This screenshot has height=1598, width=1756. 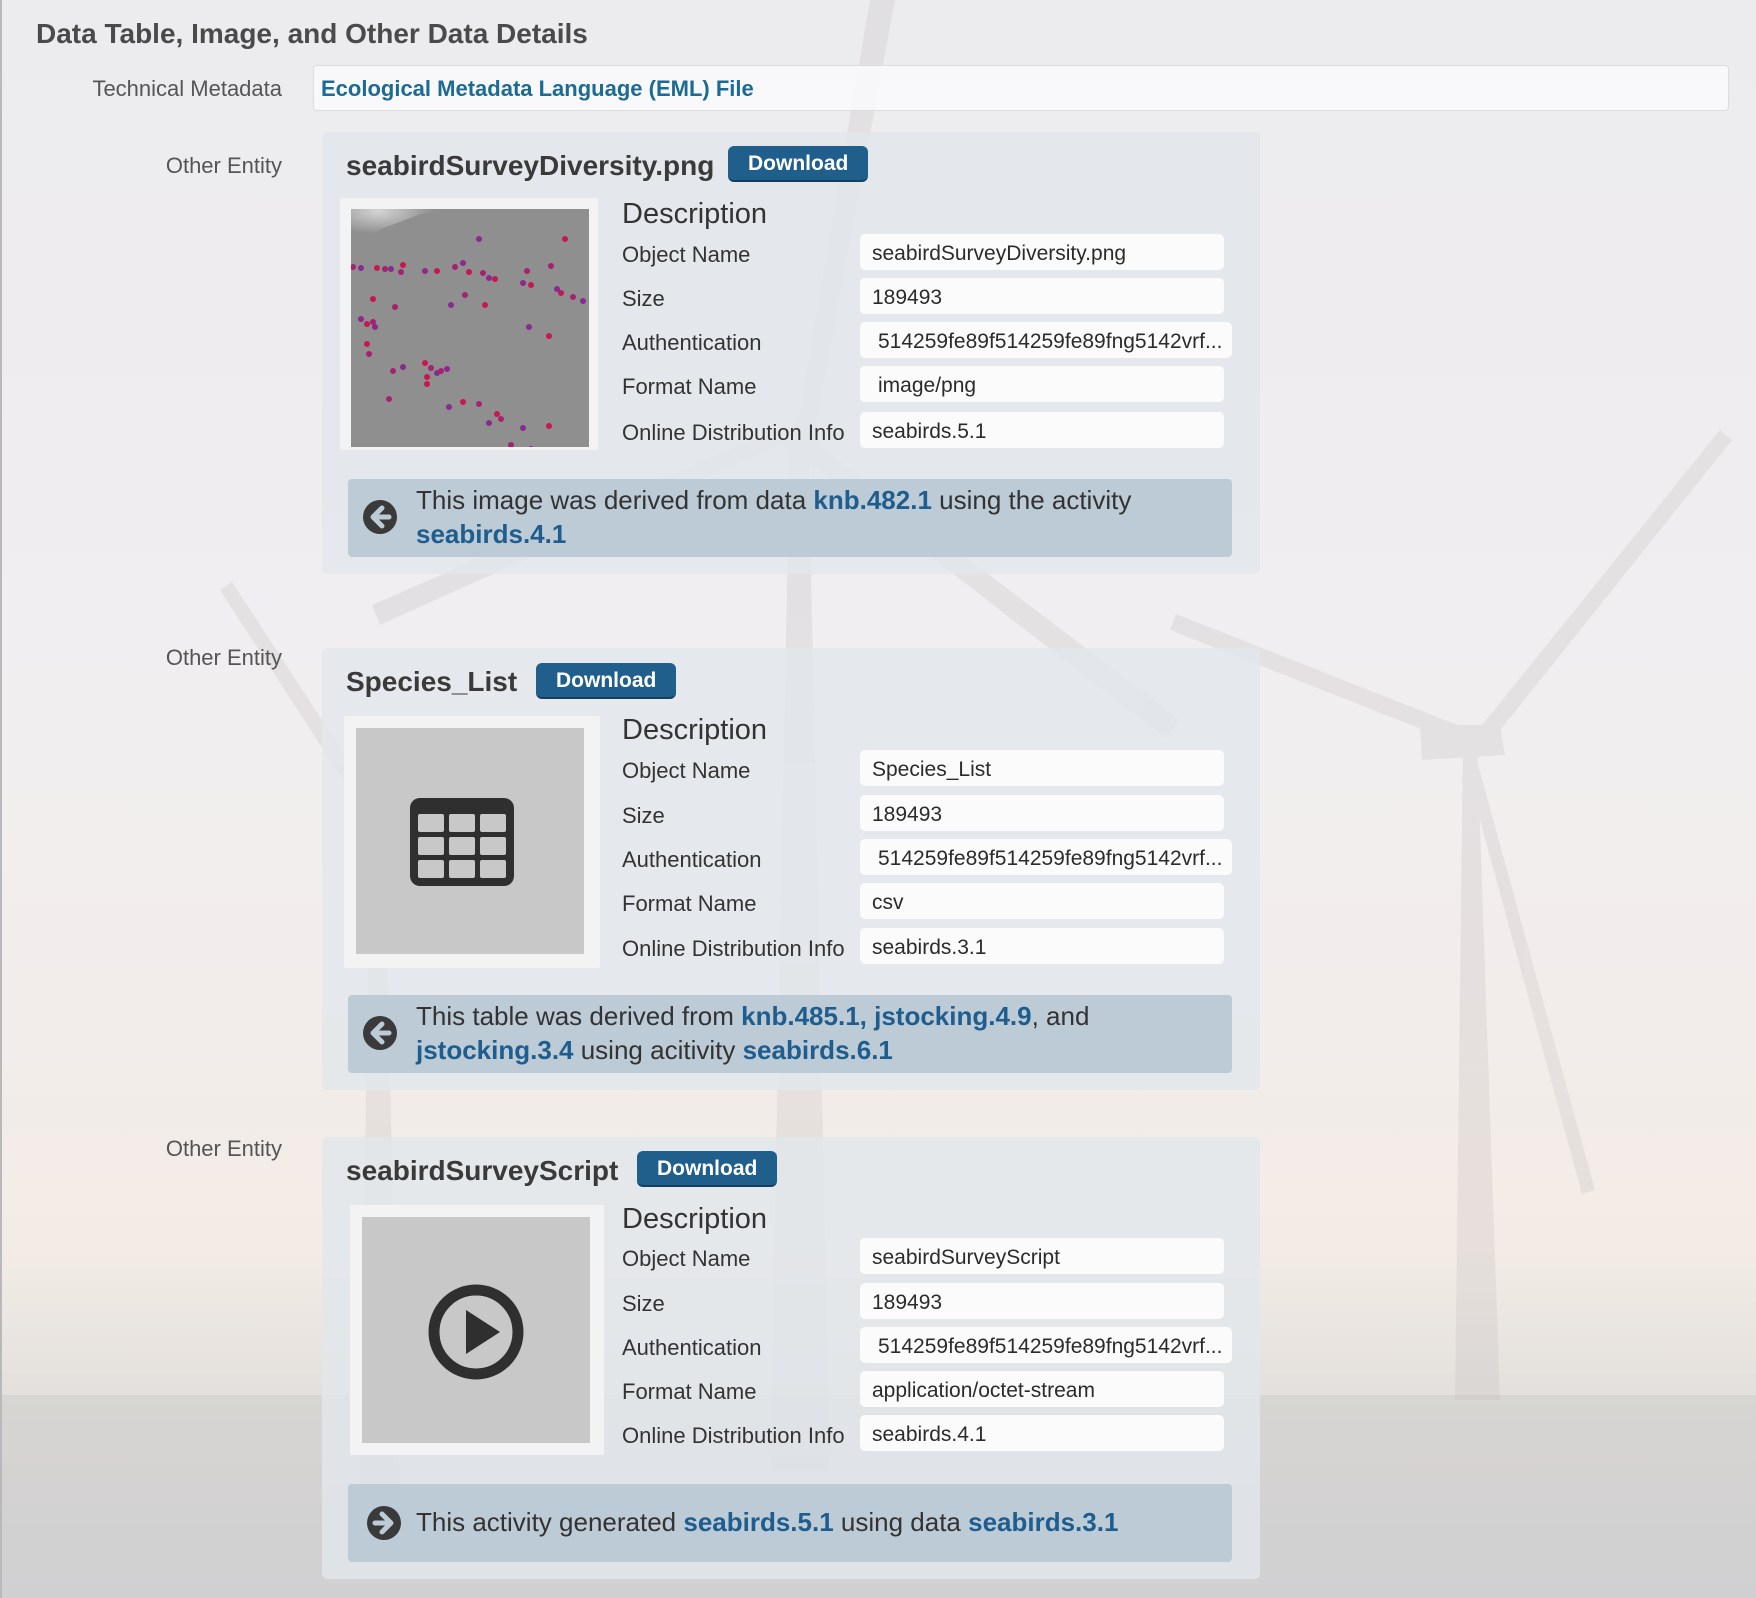 I want to click on provenance-link: knb.482.1, so click(x=872, y=500).